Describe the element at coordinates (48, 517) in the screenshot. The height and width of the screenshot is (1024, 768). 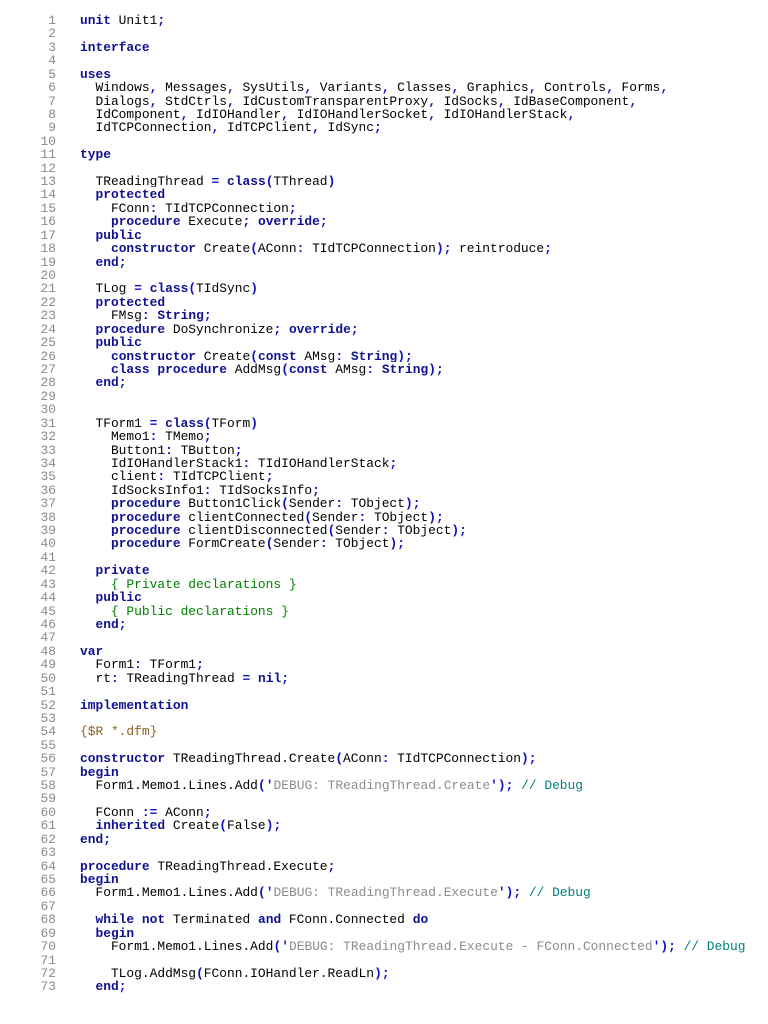
I see `line-number: 38` at that location.